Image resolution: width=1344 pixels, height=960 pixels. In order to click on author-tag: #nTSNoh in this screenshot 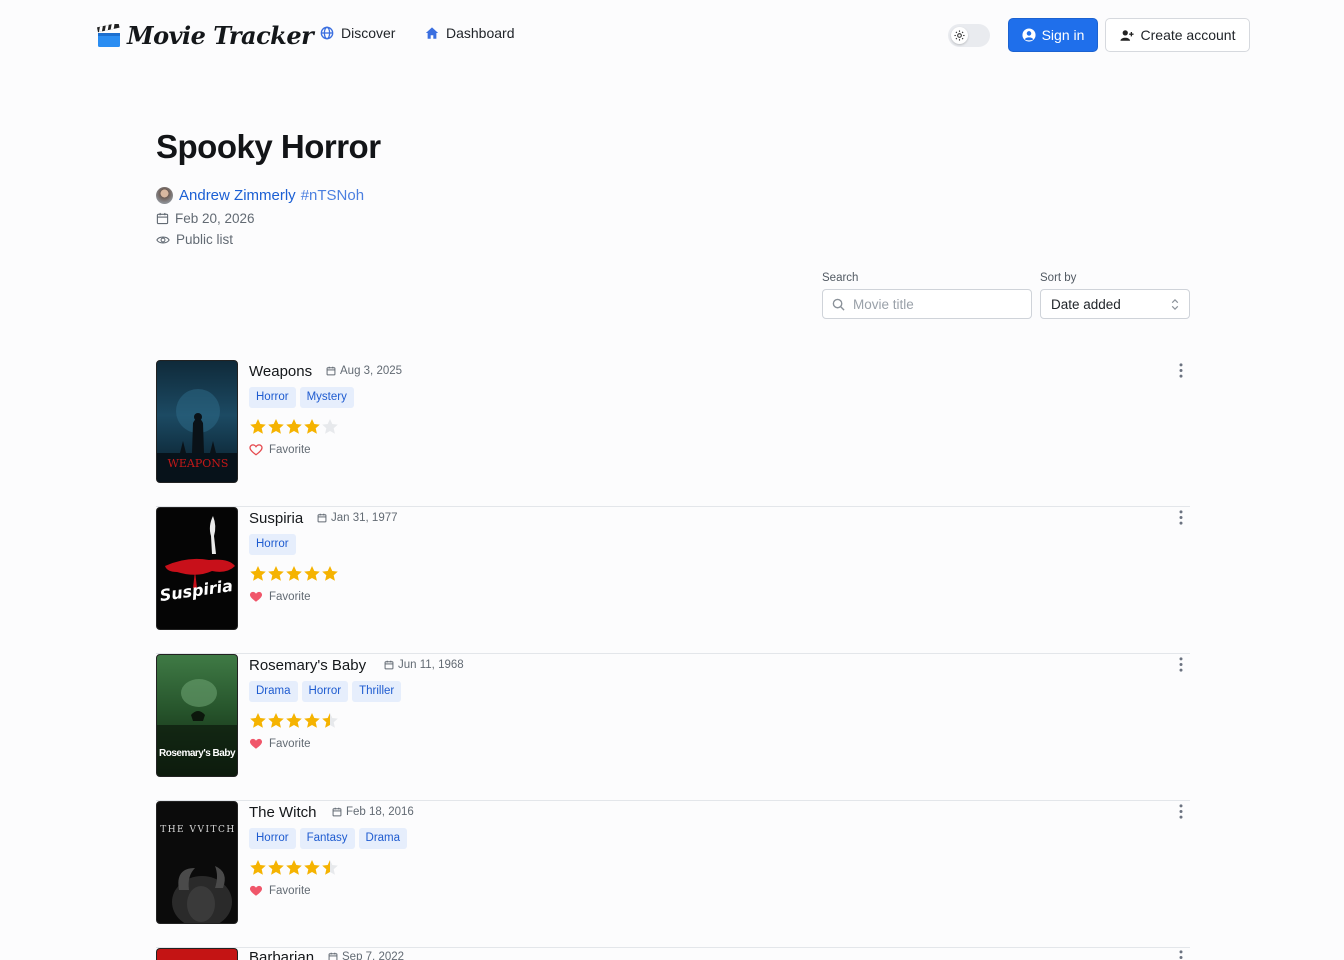, I will do `click(332, 195)`.